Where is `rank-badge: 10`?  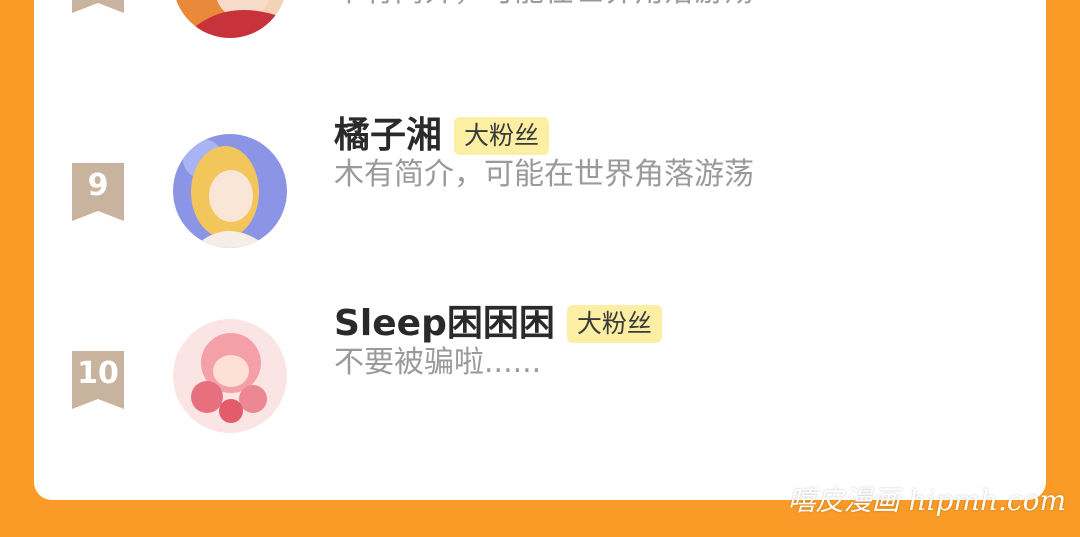
rank-badge: 10 is located at coordinates (98, 380).